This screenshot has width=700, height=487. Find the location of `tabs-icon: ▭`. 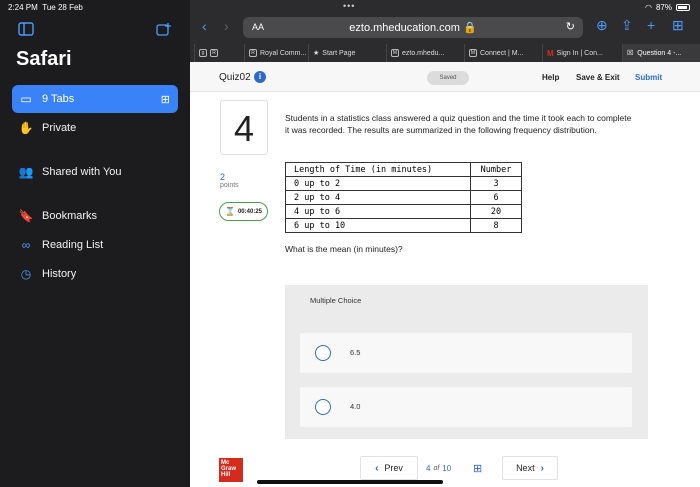

tabs-icon: ▭ is located at coordinates (26, 99).